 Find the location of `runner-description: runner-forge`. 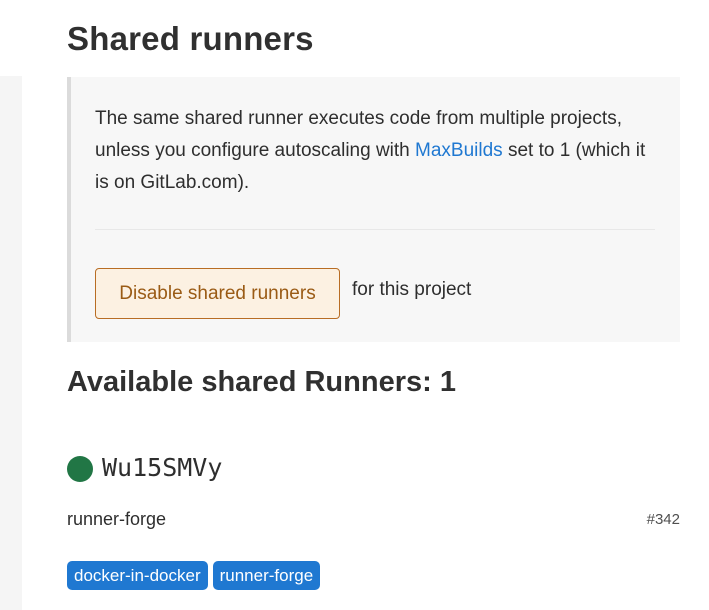

runner-description: runner-forge is located at coordinates (117, 519).